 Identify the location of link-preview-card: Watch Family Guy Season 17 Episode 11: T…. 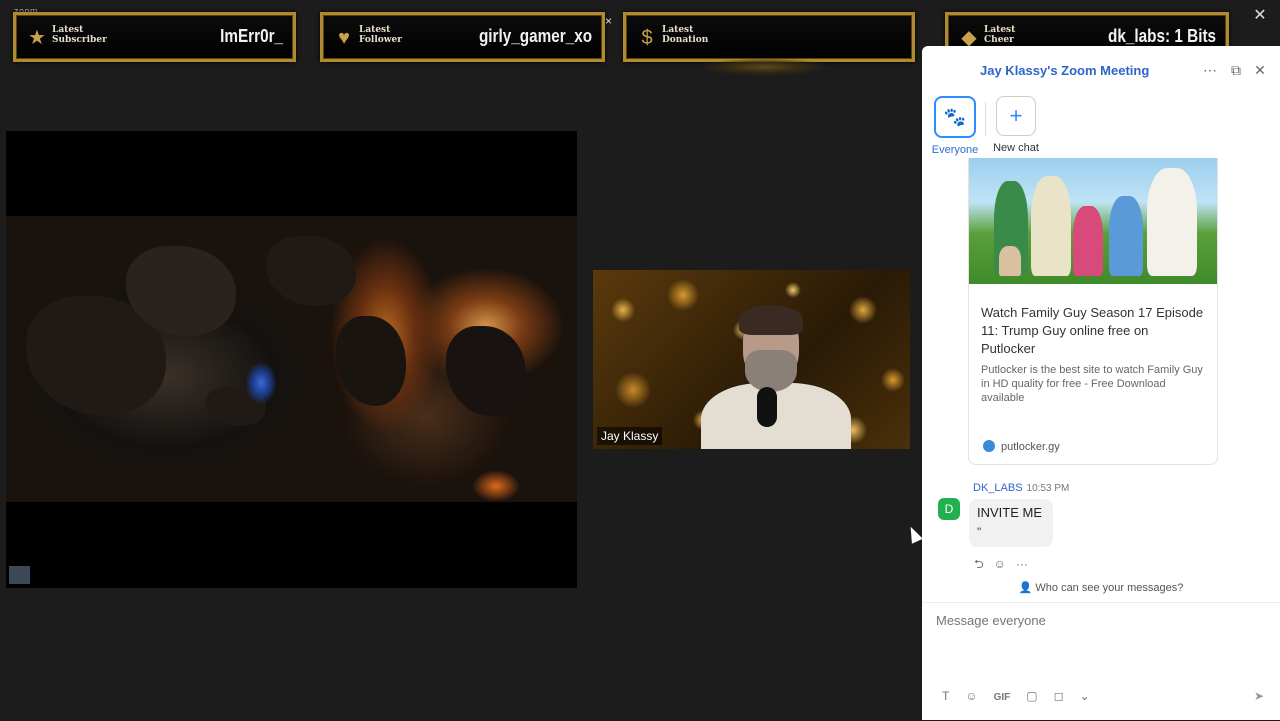
(1093, 311).